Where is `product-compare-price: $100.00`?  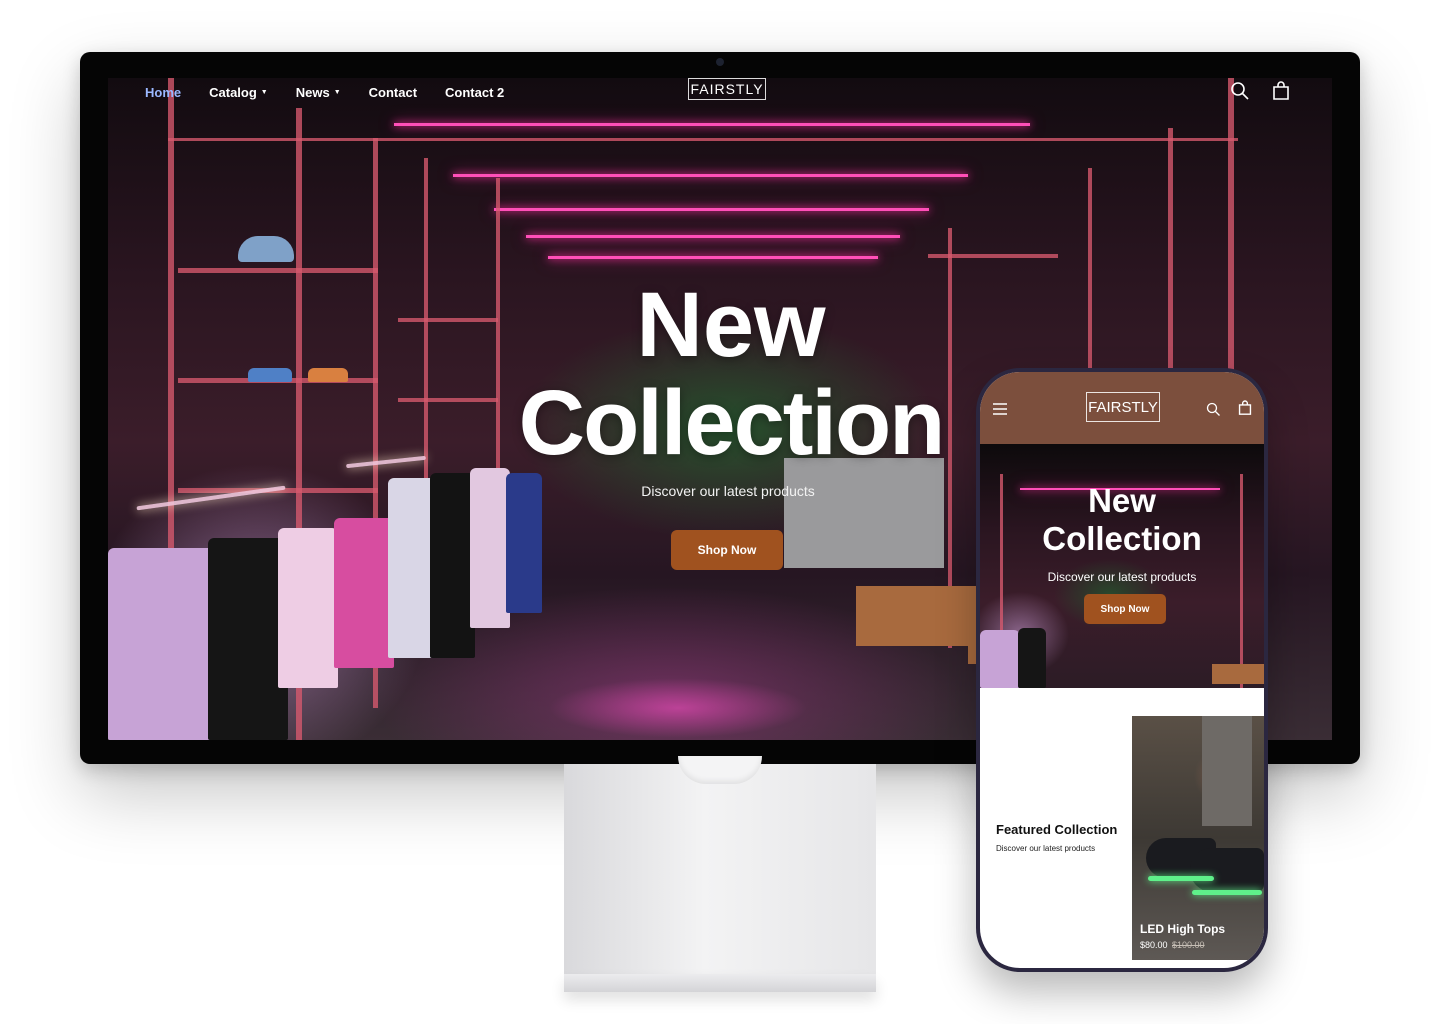 product-compare-price: $100.00 is located at coordinates (1188, 945).